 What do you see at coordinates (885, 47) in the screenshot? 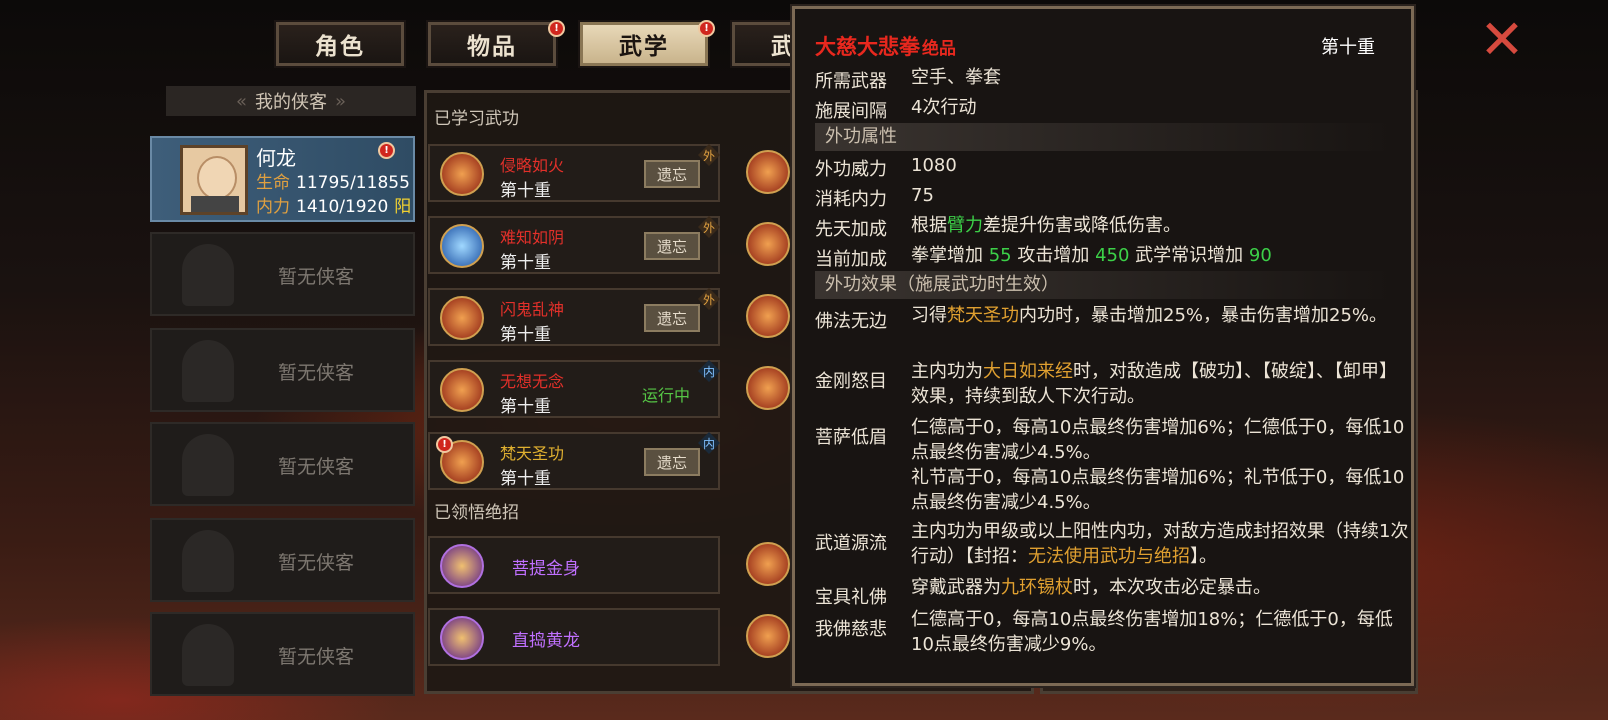
I see `tooltip-title: 大慈大悲拳 绝品` at bounding box center [885, 47].